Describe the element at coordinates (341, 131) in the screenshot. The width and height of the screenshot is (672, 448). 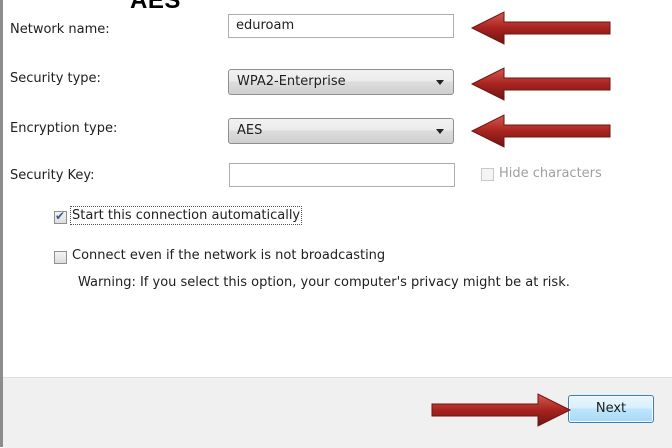
I see `encryption-type-dropdown: AES` at that location.